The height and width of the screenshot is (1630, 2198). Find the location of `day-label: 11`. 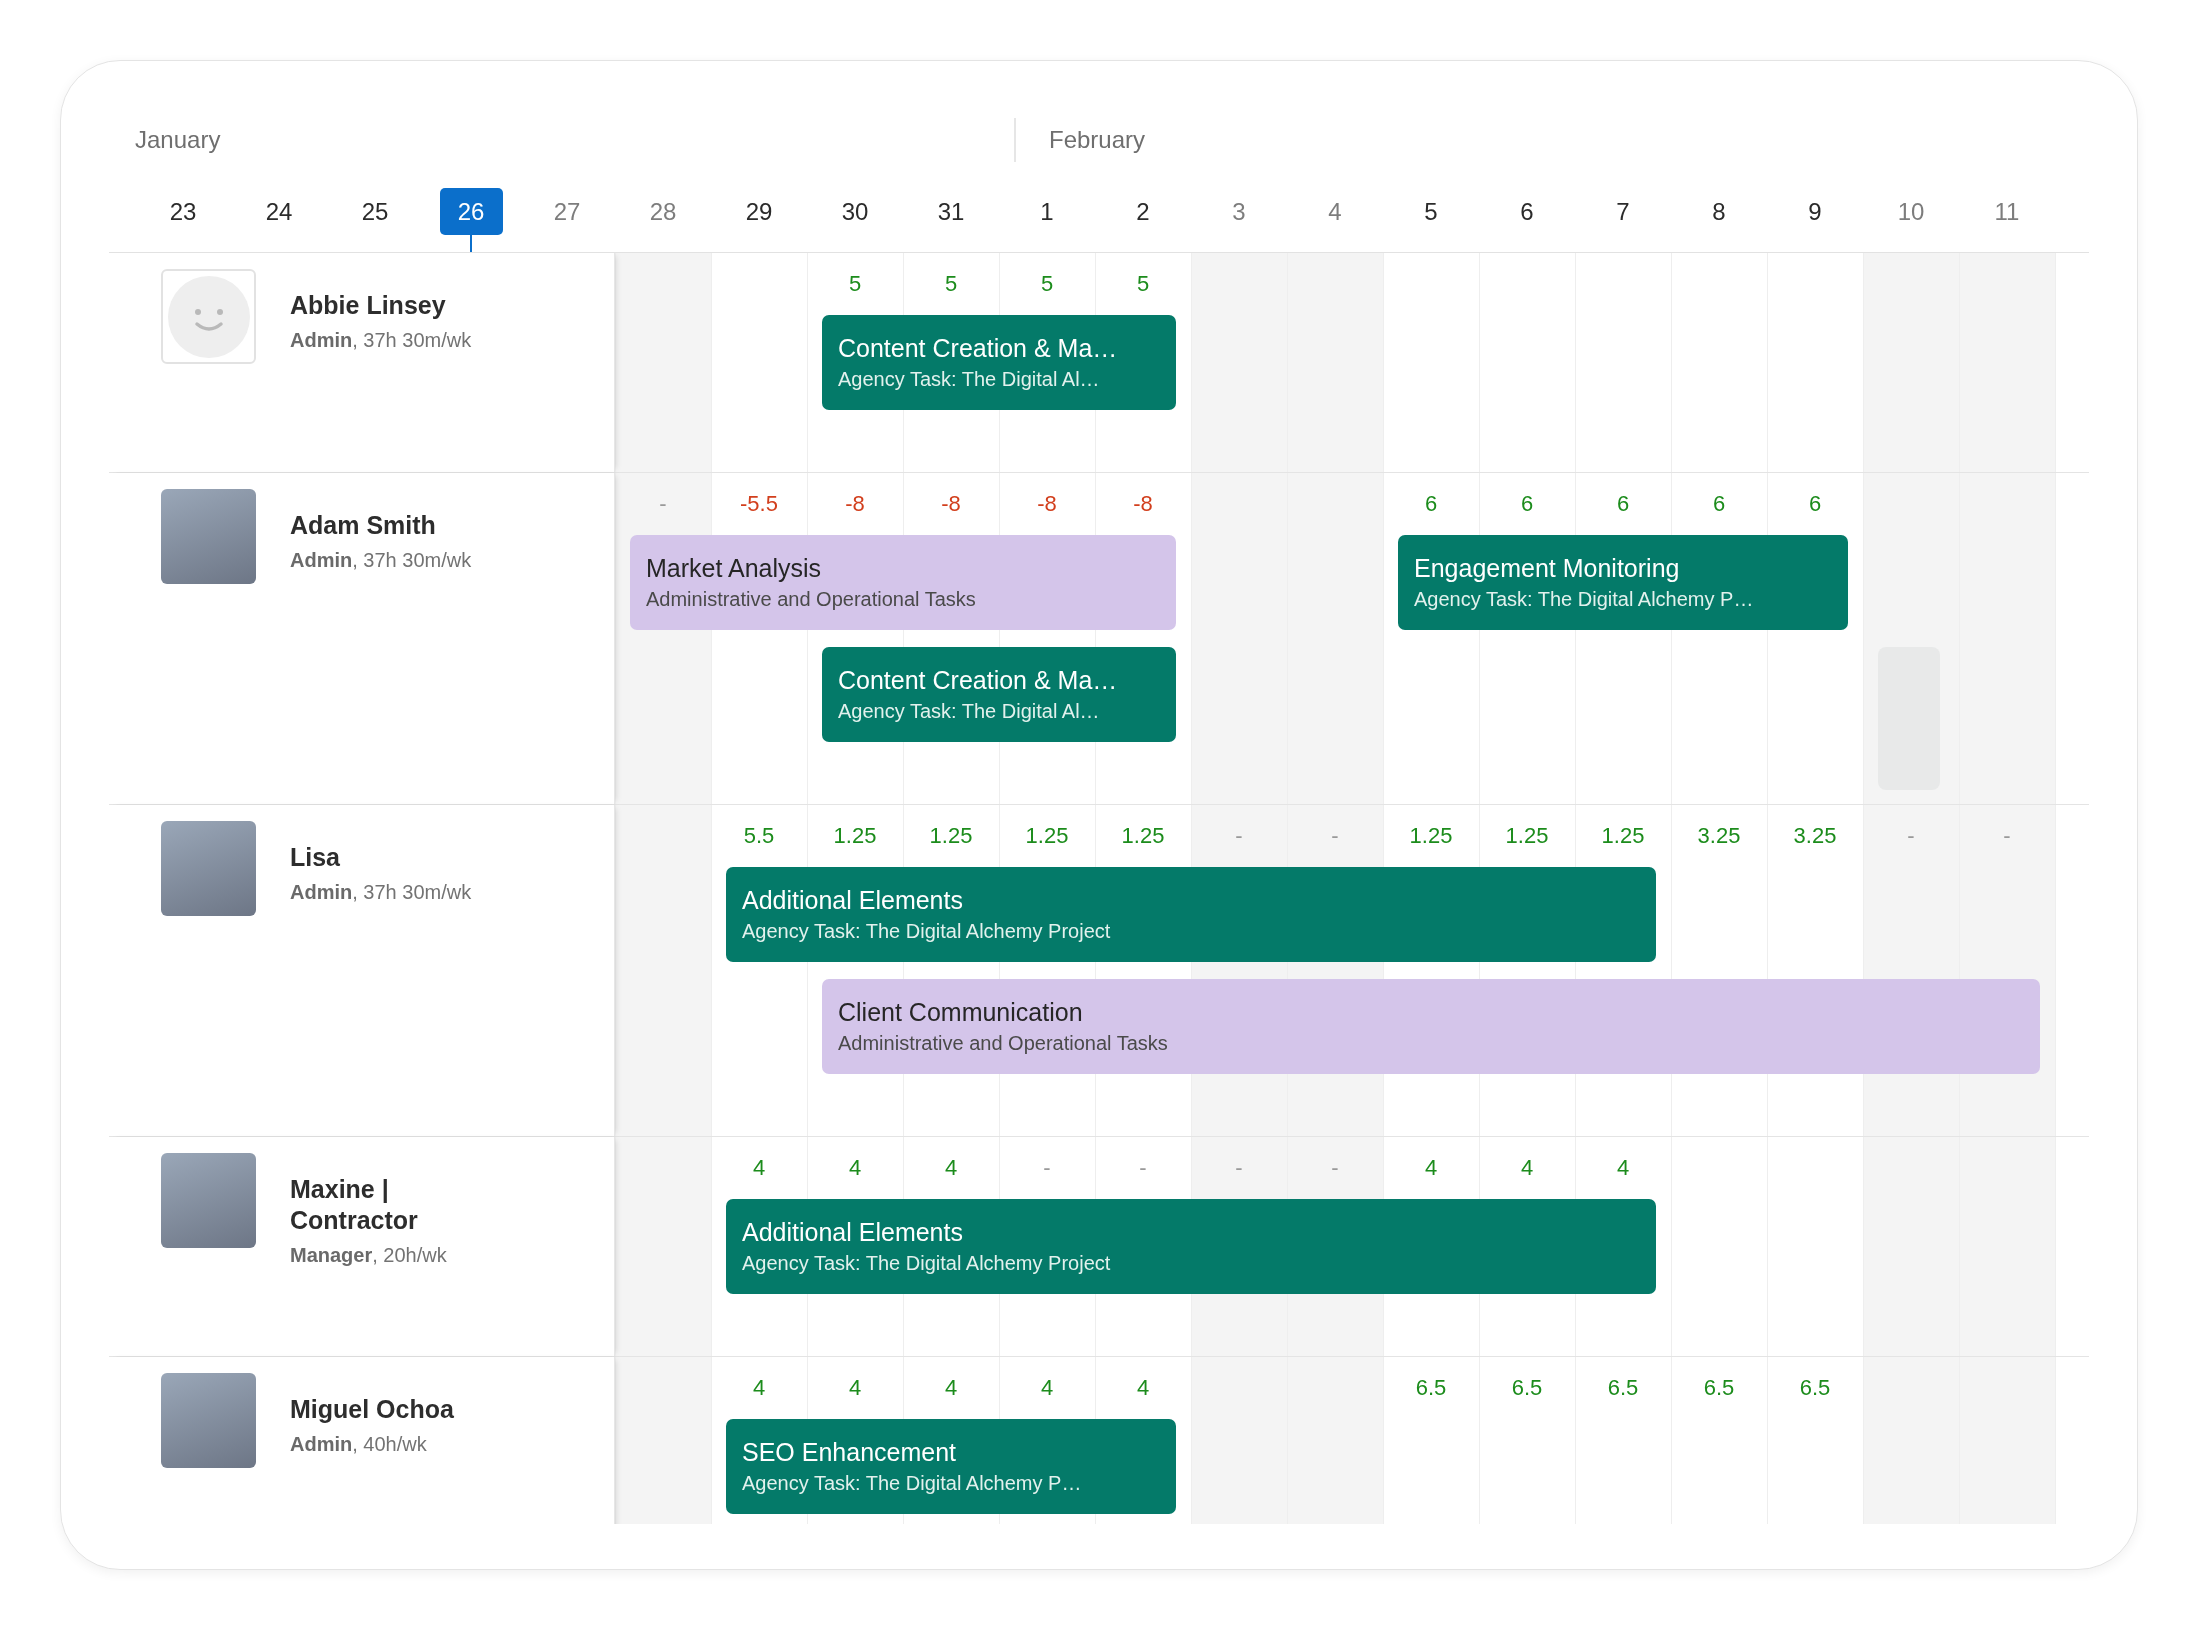

day-label: 11 is located at coordinates (2007, 212).